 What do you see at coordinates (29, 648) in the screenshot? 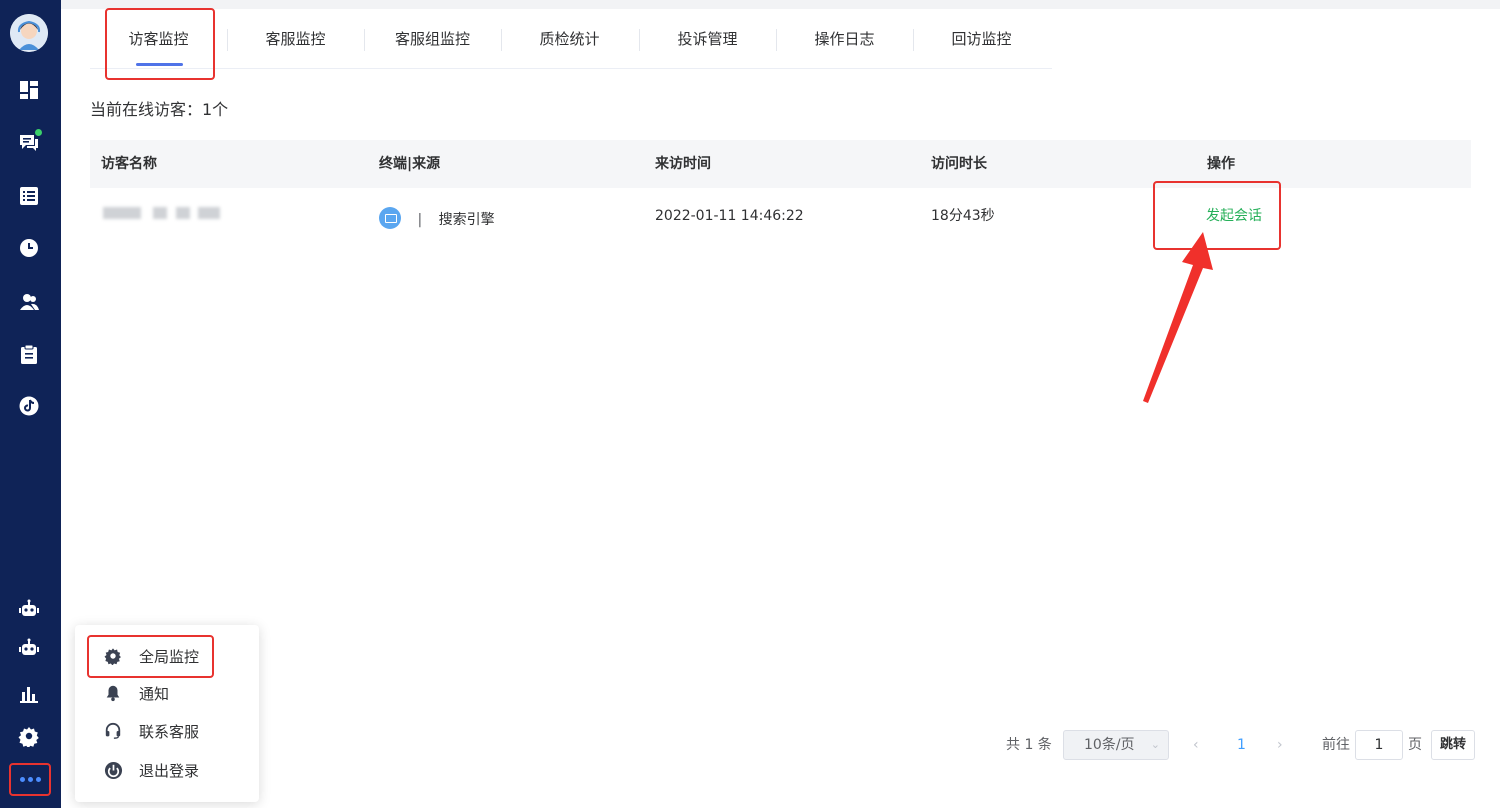
I see `robot-alt-icon` at bounding box center [29, 648].